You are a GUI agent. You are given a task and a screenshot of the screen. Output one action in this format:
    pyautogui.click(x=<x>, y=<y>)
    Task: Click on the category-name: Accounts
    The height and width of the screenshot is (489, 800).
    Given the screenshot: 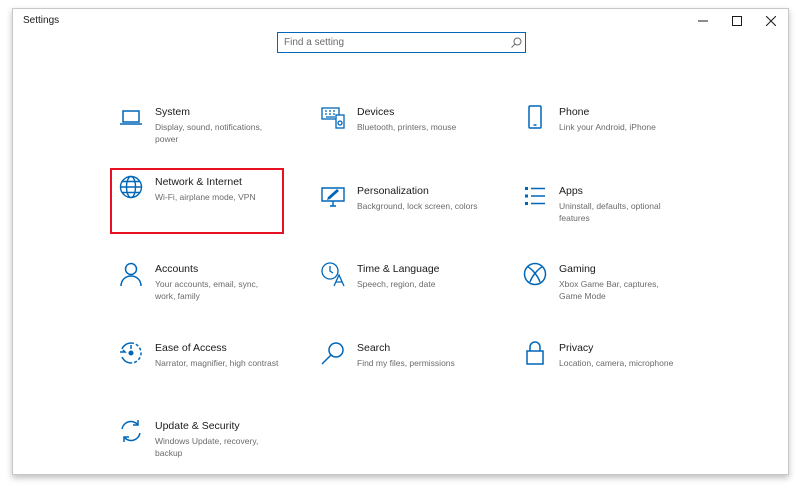 What is the action you would take?
    pyautogui.click(x=177, y=269)
    